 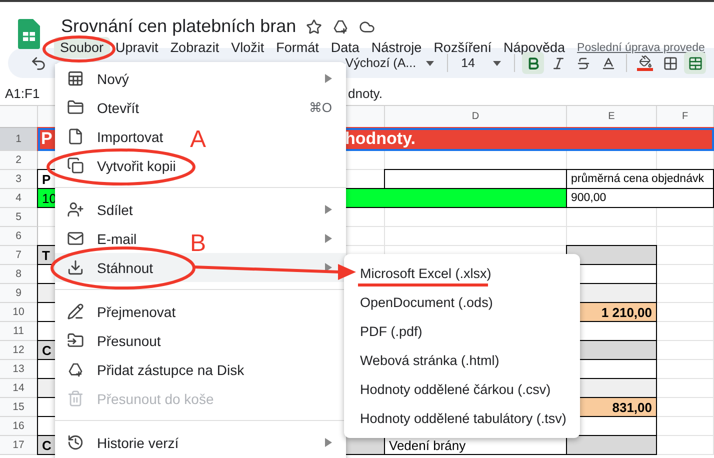 I want to click on row-header: 8, so click(x=19, y=274).